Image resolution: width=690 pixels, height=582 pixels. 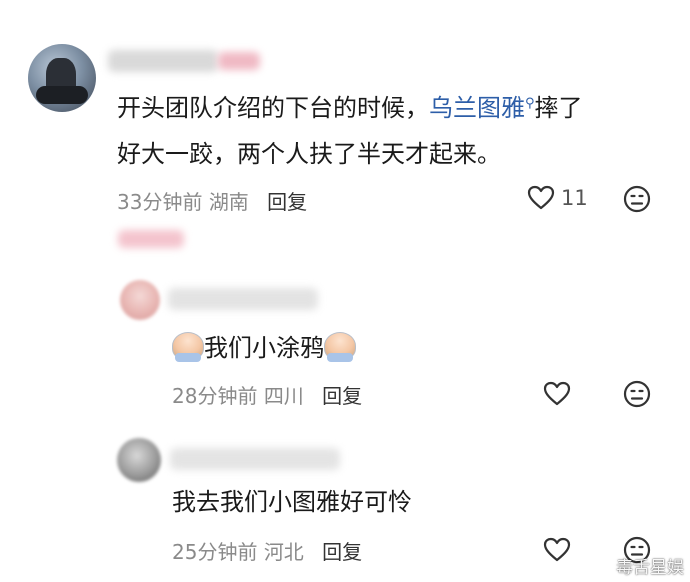 I want to click on reply-target-blurred, so click(x=151, y=239).